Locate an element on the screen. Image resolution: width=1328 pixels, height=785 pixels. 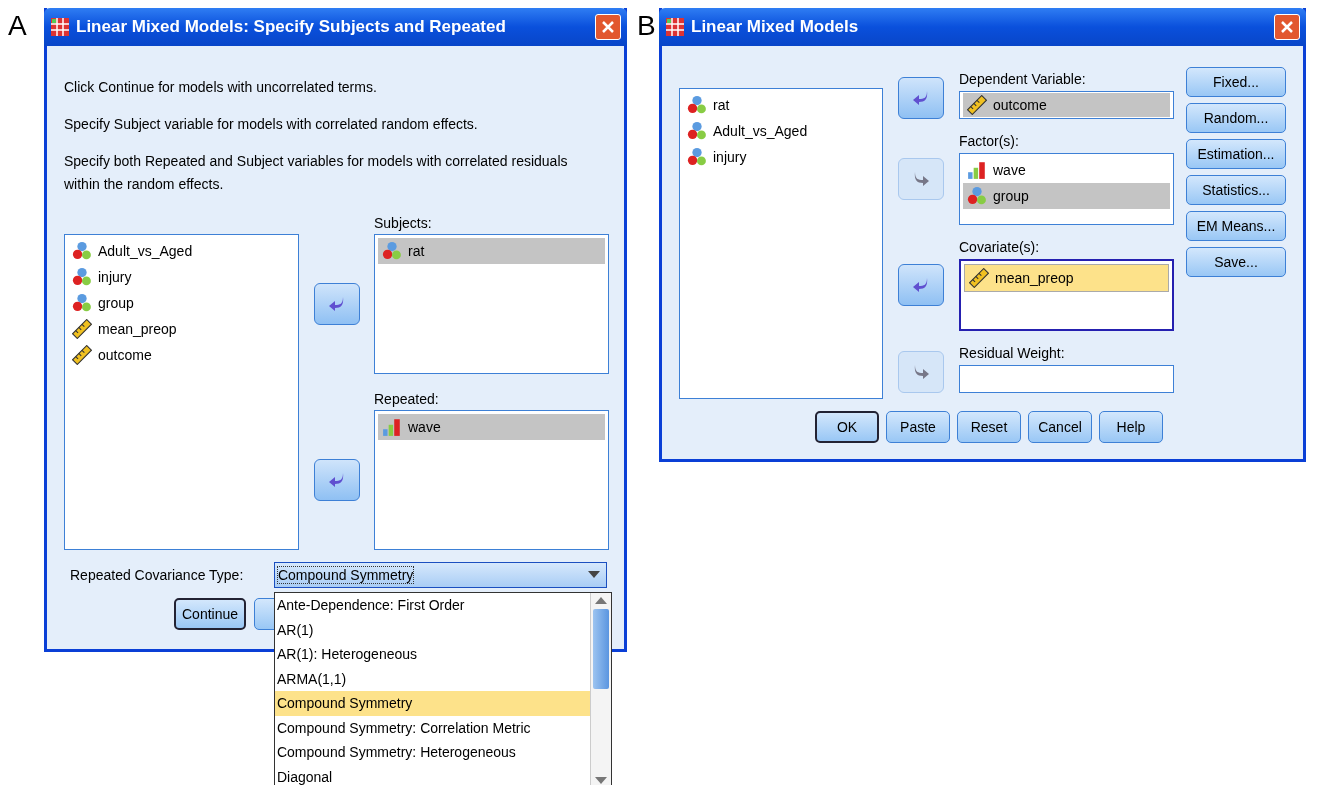
scroll-up-icon is located at coordinates (600, 601).